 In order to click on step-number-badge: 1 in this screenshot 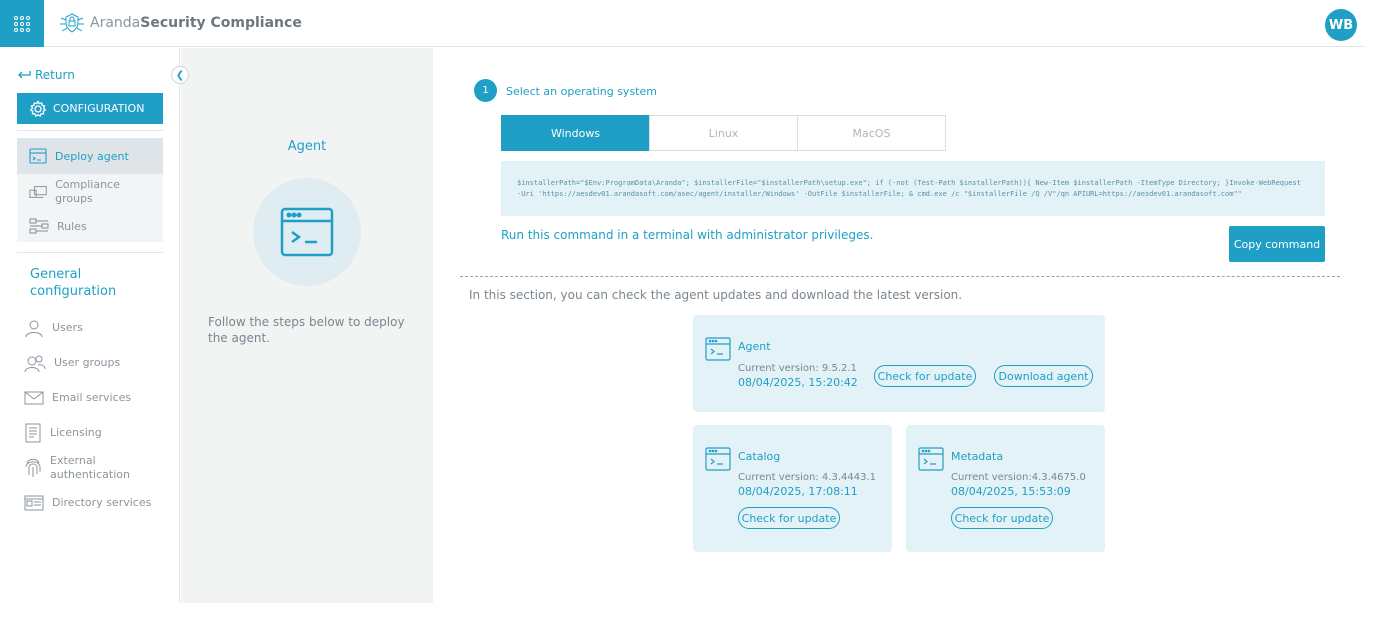, I will do `click(485, 90)`.